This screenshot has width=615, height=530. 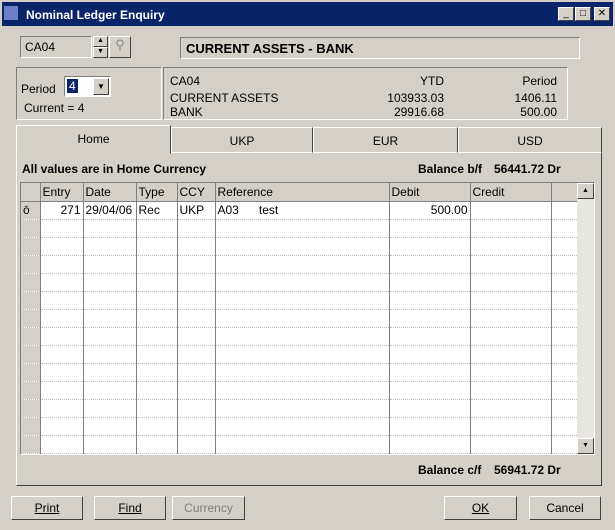 I want to click on binoculars-search-icon: ⚲, so click(x=120, y=47).